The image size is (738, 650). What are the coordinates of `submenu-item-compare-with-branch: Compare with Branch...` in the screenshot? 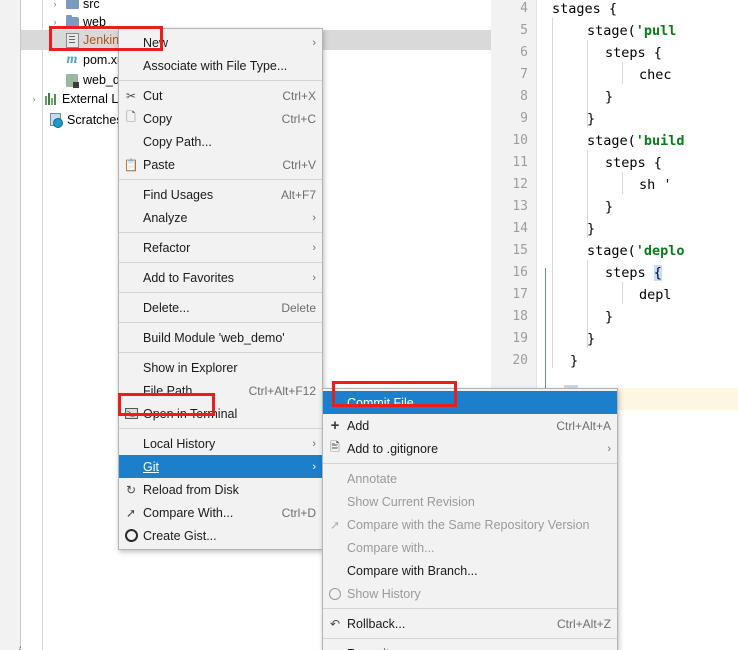 It's located at (470, 570).